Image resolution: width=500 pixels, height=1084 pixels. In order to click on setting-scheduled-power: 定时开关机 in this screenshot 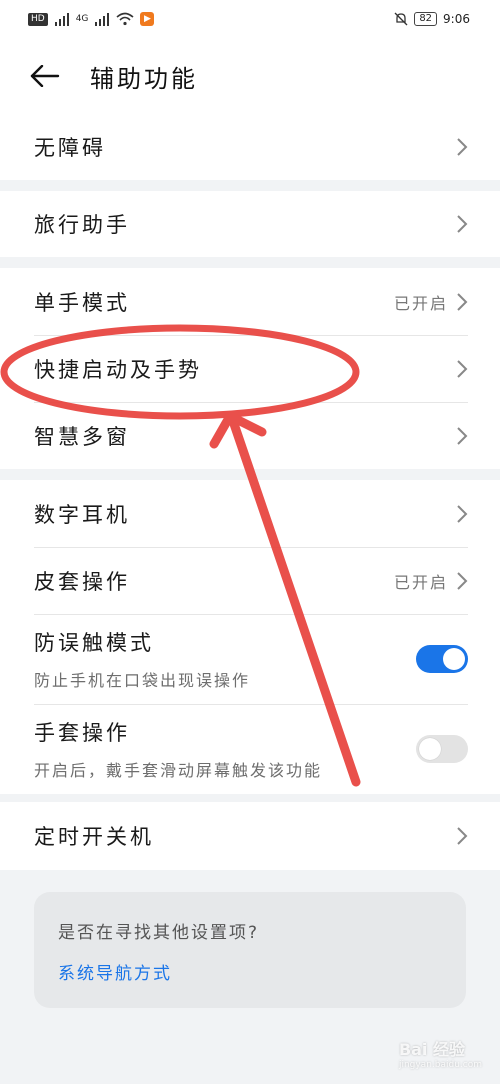, I will do `click(250, 836)`.